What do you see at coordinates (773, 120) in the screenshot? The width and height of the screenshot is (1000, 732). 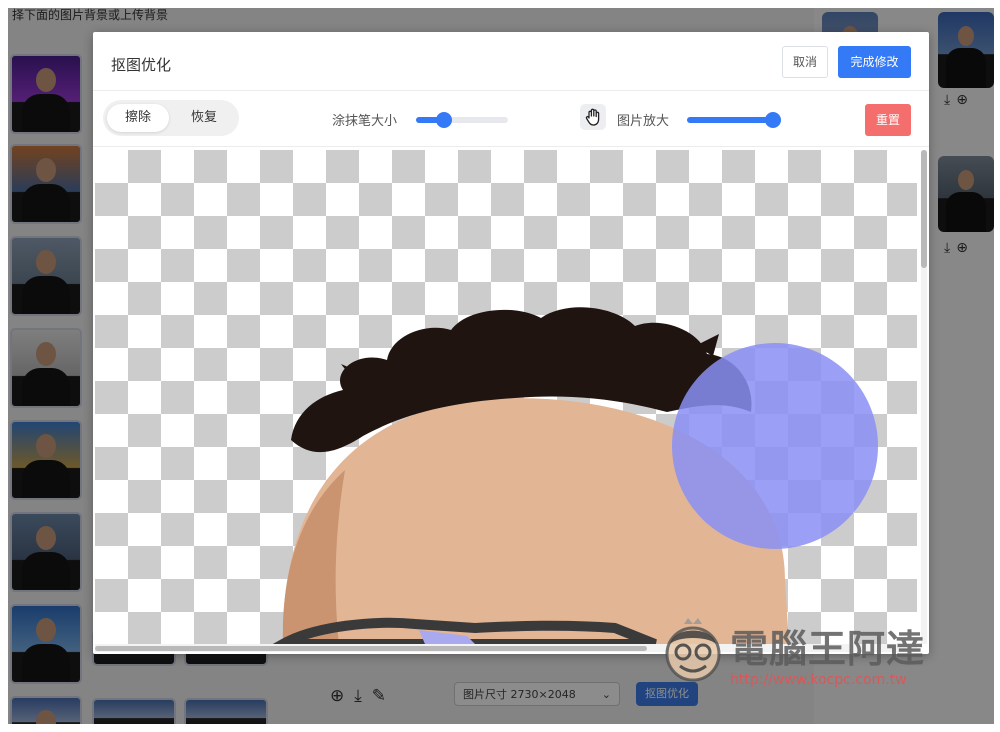 I see `zoom-handle` at bounding box center [773, 120].